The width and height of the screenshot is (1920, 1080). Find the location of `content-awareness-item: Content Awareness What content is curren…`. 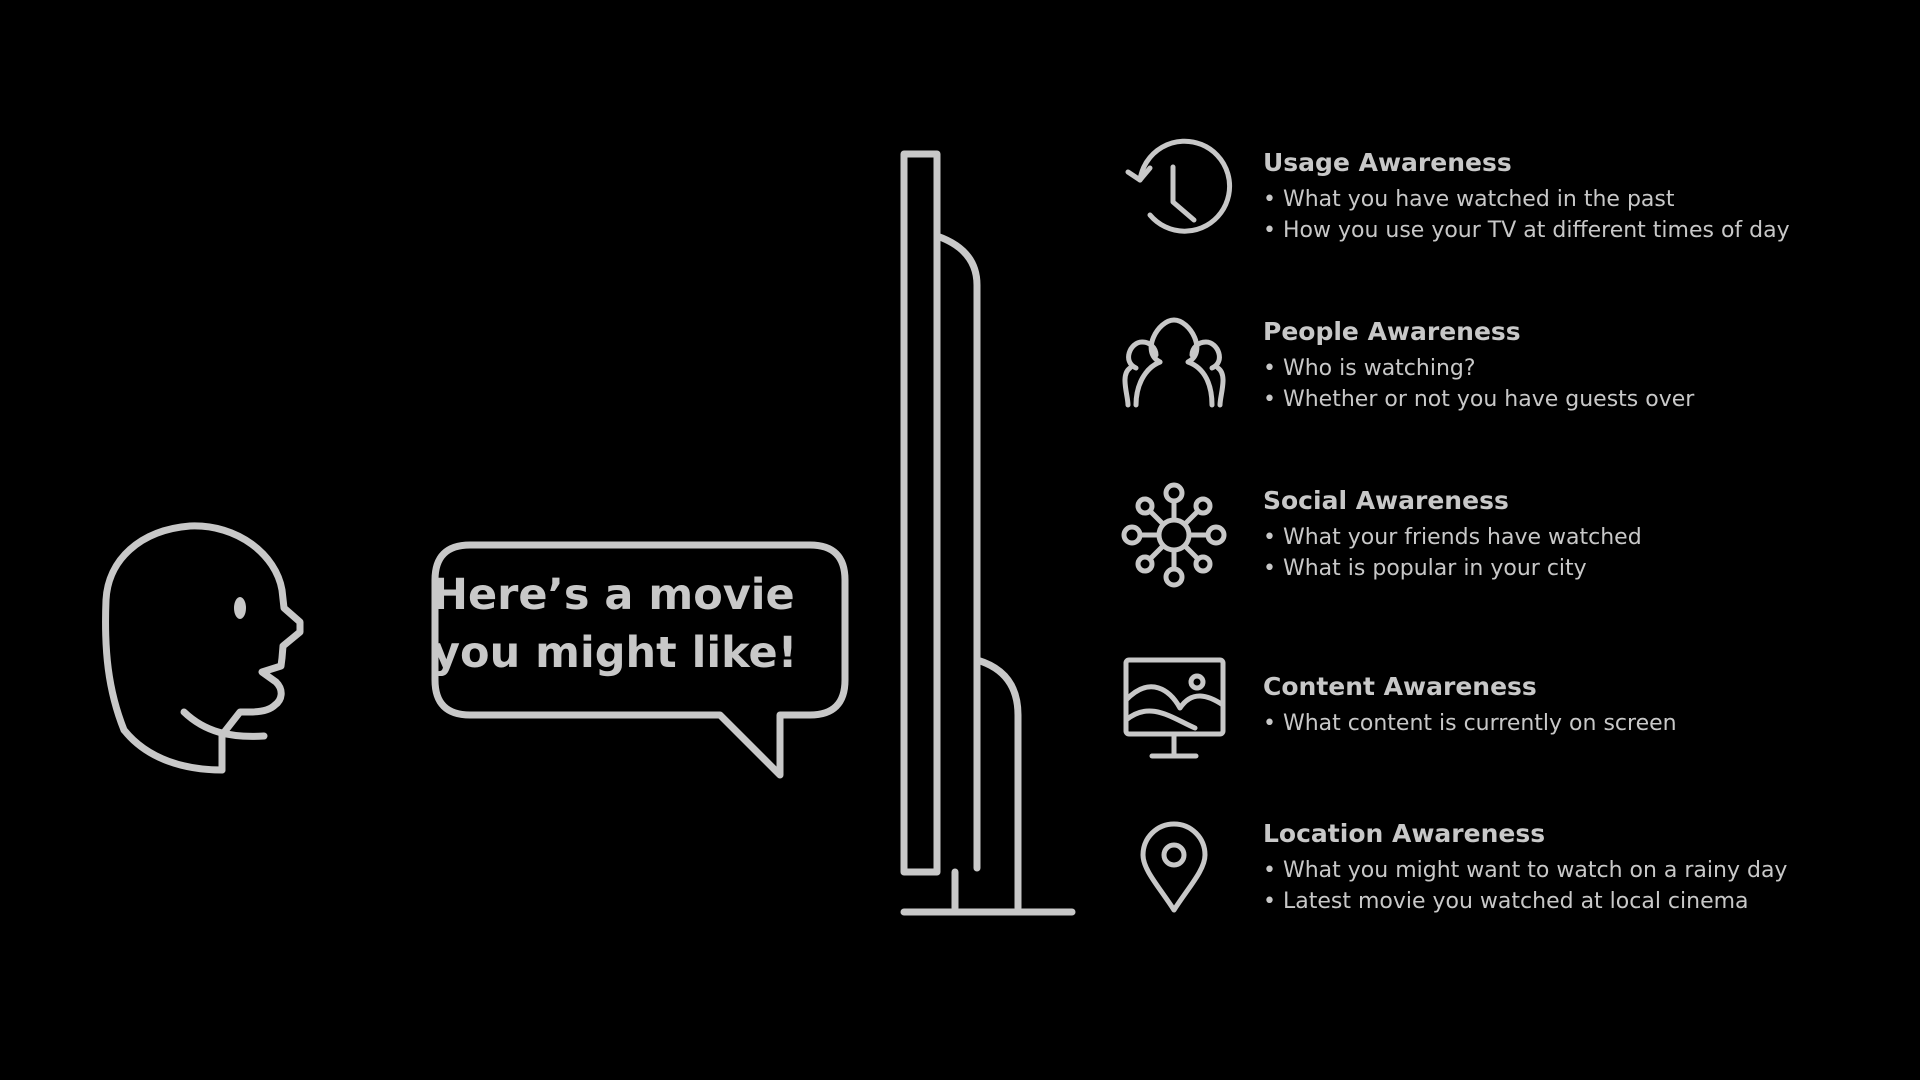

content-awareness-item: Content Awareness What content is curren… is located at coordinates (1573, 704).